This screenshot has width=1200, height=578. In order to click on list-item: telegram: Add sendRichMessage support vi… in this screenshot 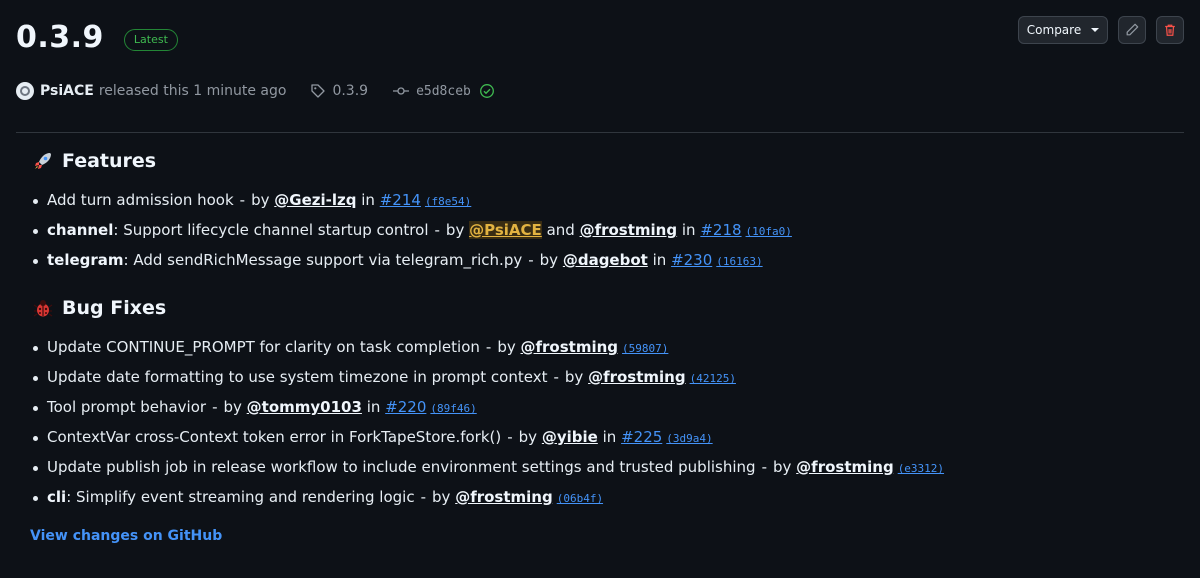, I will do `click(412, 261)`.